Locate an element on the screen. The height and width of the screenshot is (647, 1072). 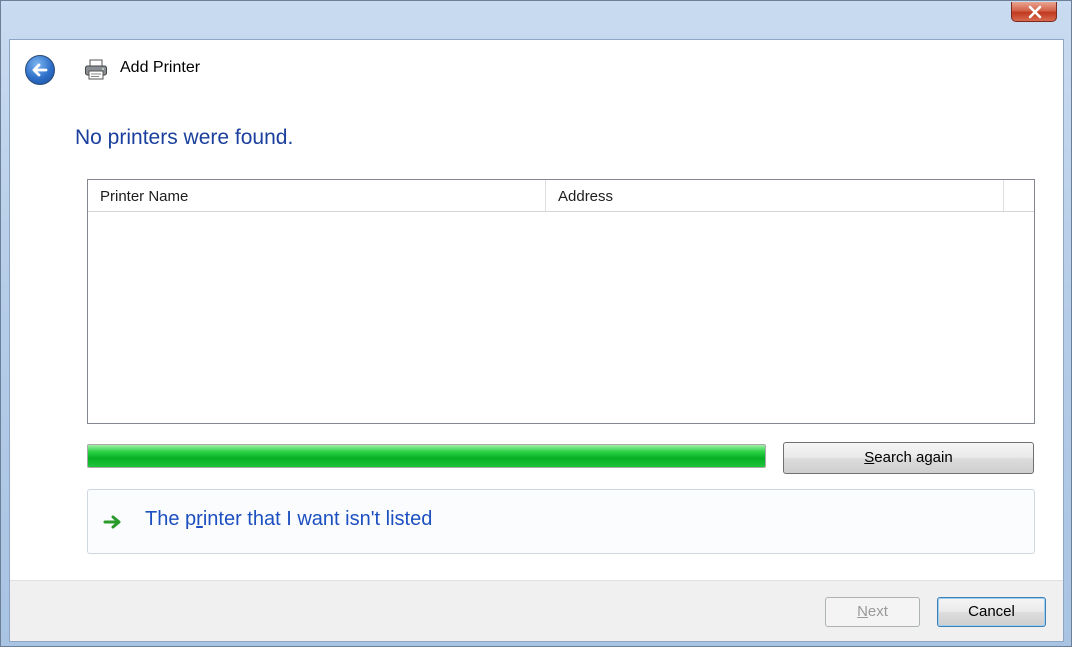
search-again-button: Search again is located at coordinates (908, 458).